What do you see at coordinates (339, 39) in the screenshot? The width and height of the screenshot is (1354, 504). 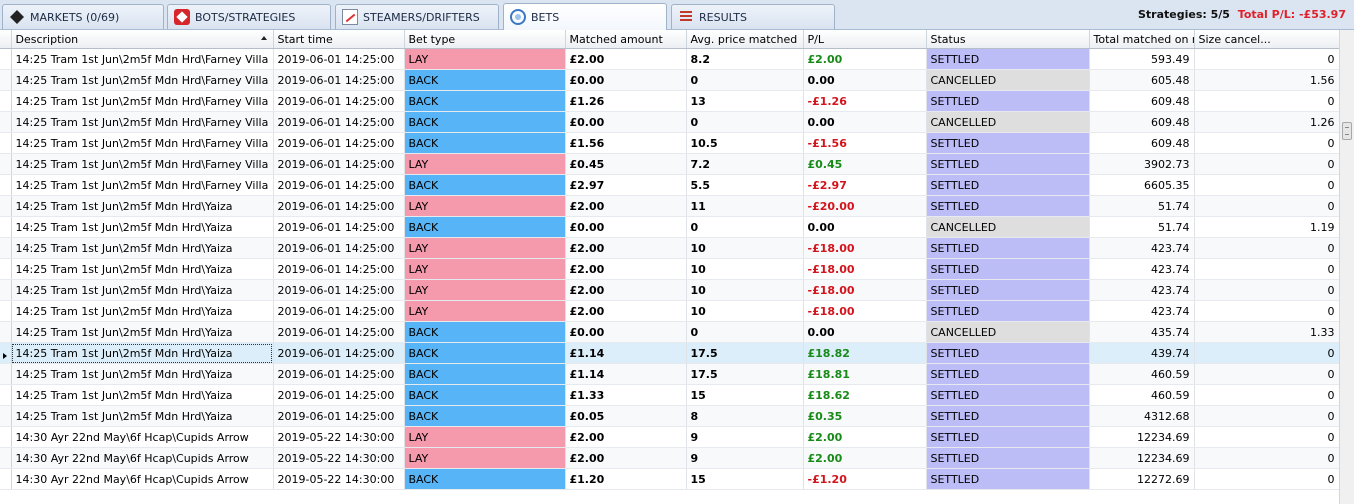 I see `col-start-time: Start time` at bounding box center [339, 39].